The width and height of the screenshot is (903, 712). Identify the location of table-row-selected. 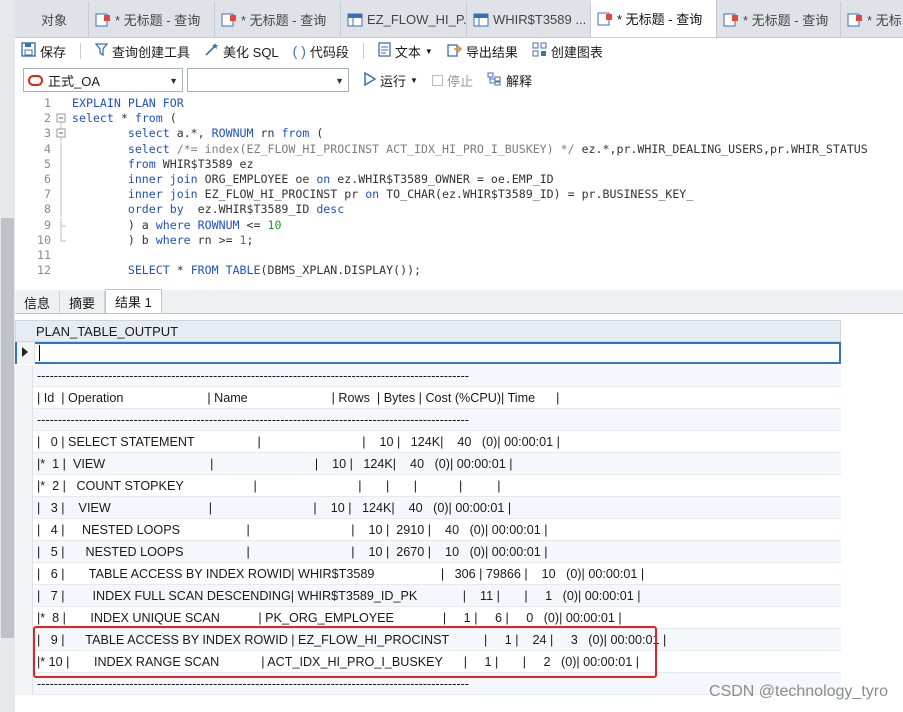
(428, 353).